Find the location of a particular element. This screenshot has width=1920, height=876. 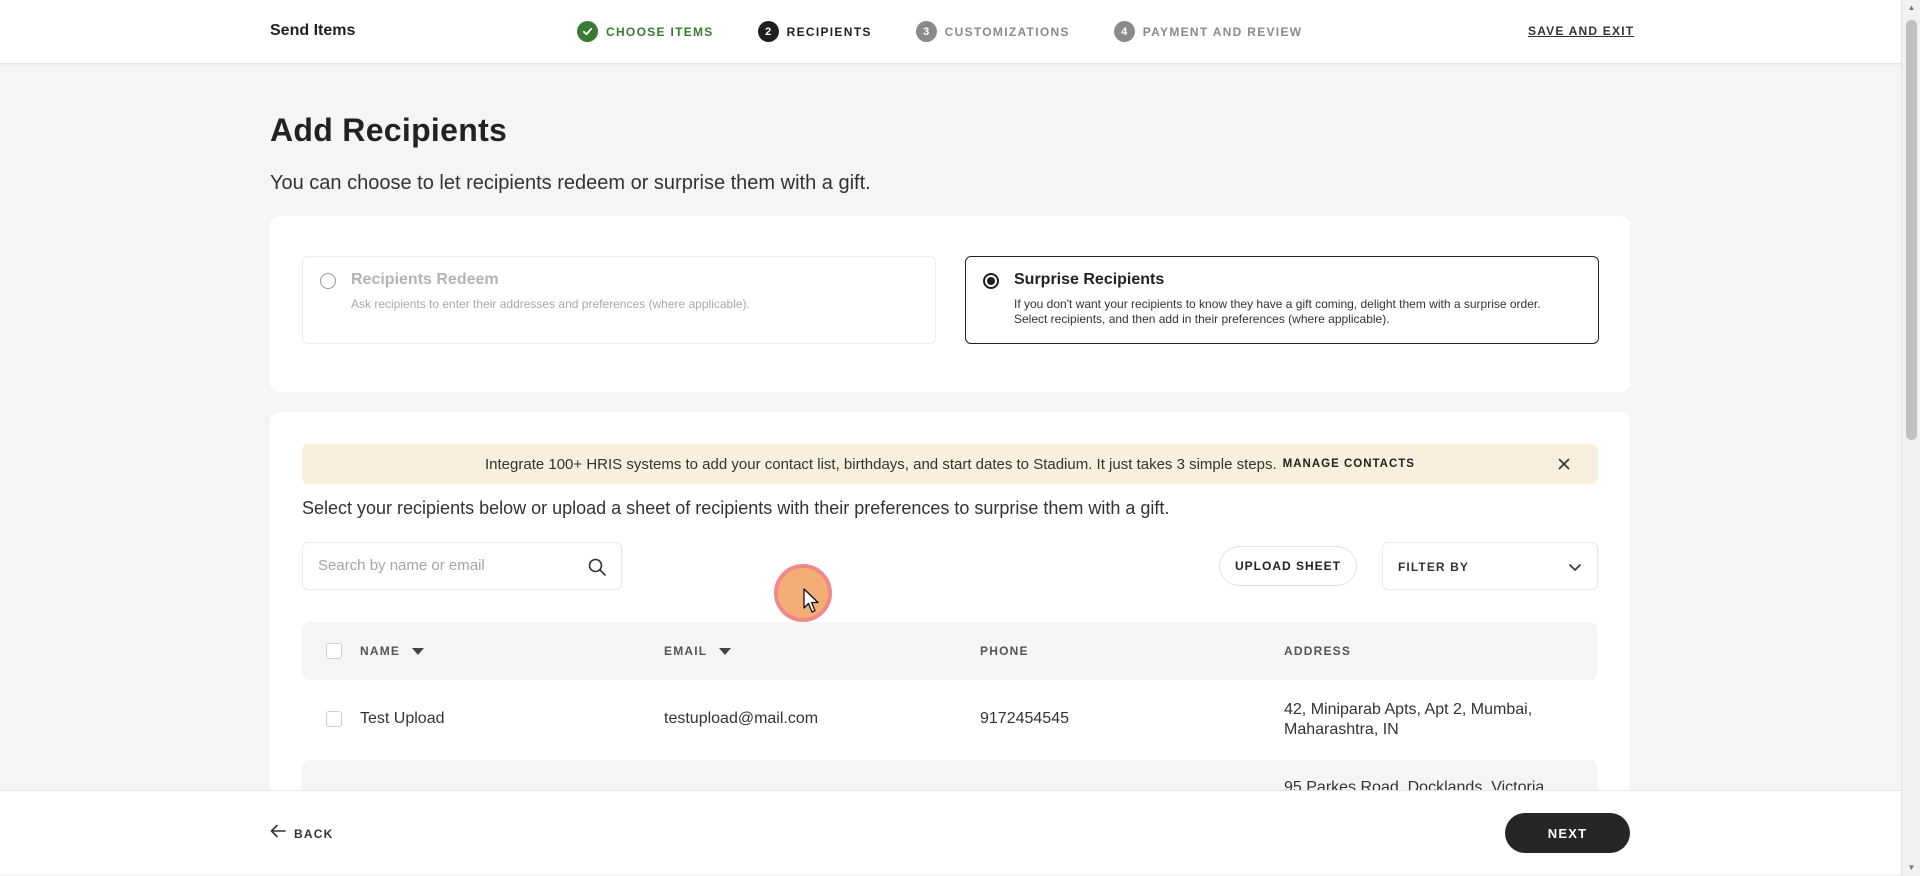

step-payment-review: 4 PAYMENT AND REVIEW is located at coordinates (1208, 31).